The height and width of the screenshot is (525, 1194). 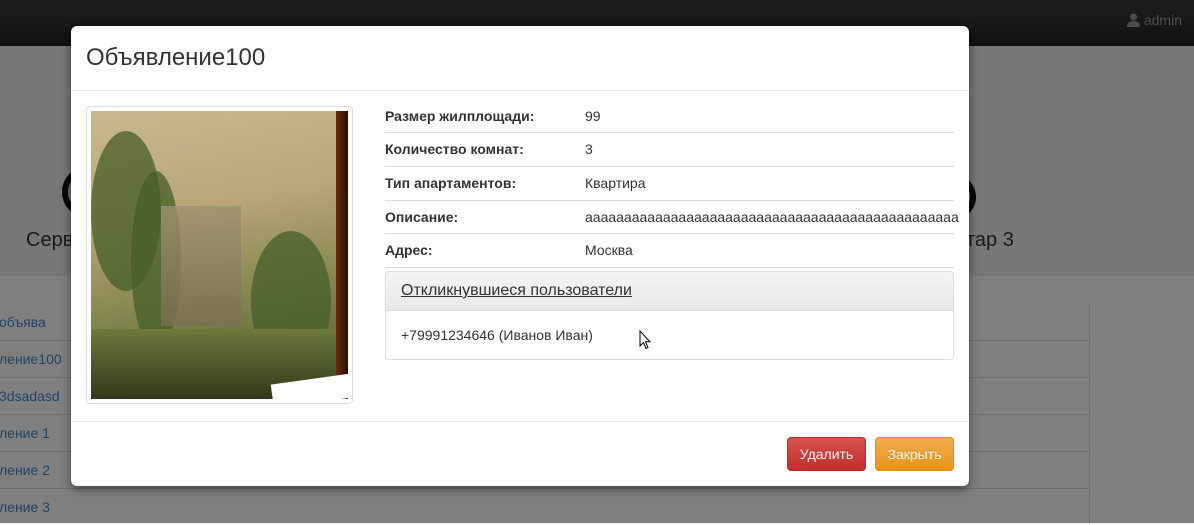 I want to click on detail-row: Размер жилплощади: 99, so click(x=669, y=116).